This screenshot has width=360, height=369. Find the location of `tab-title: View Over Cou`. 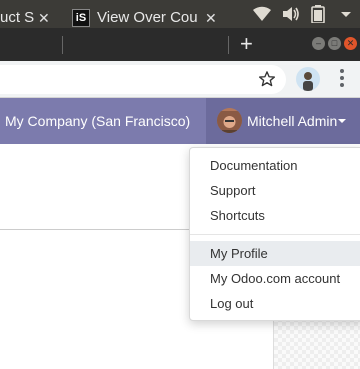

tab-title: View Over Cou is located at coordinates (147, 17).